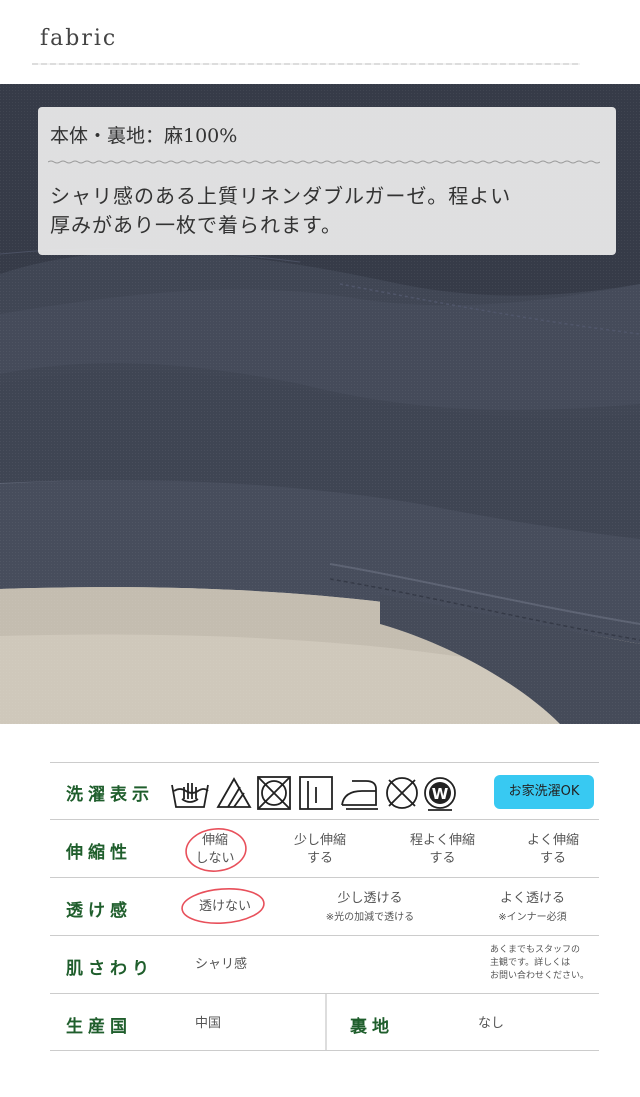 This screenshot has width=640, height=1097. I want to click on option-line: 程よく伸縮, so click(442, 840).